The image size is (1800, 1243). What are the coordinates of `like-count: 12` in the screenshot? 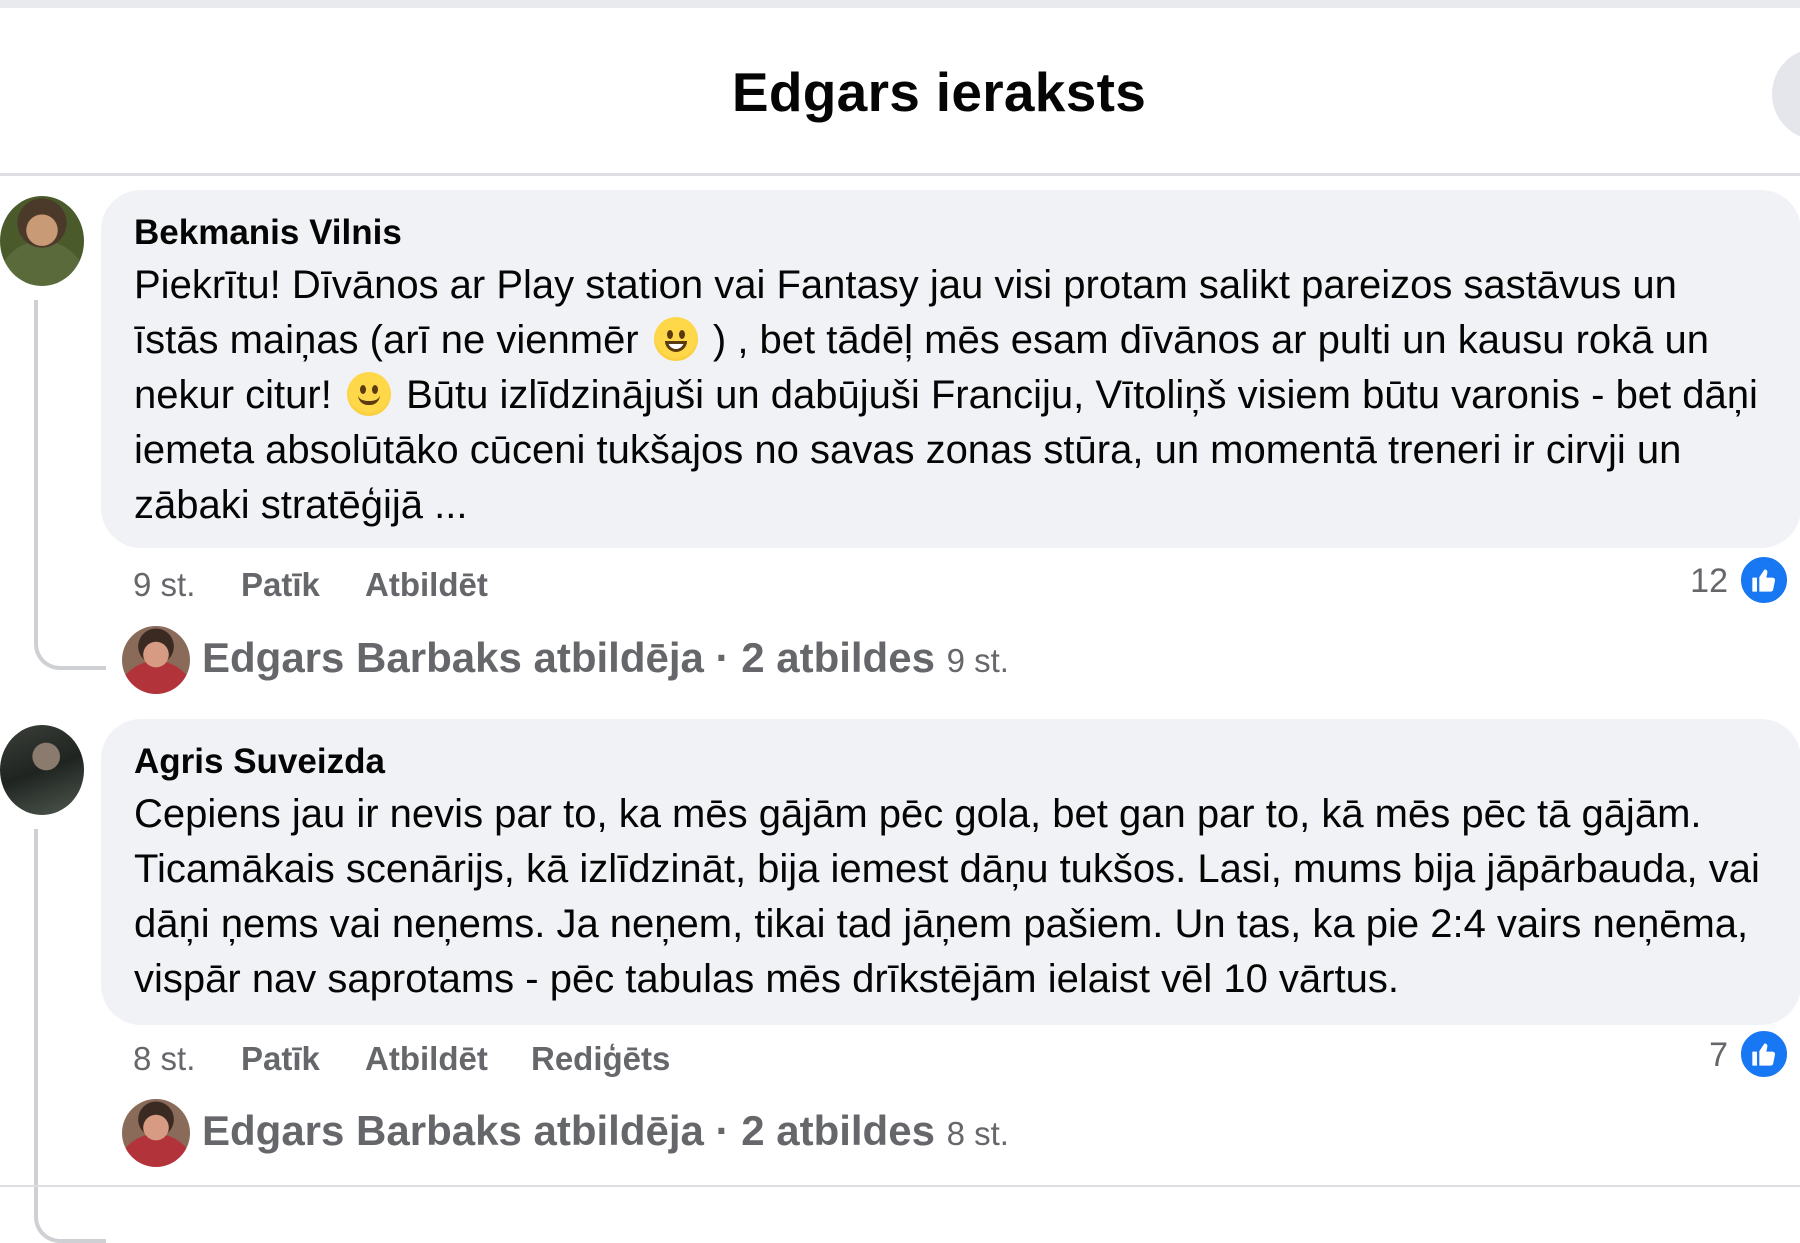 It's located at (1709, 581).